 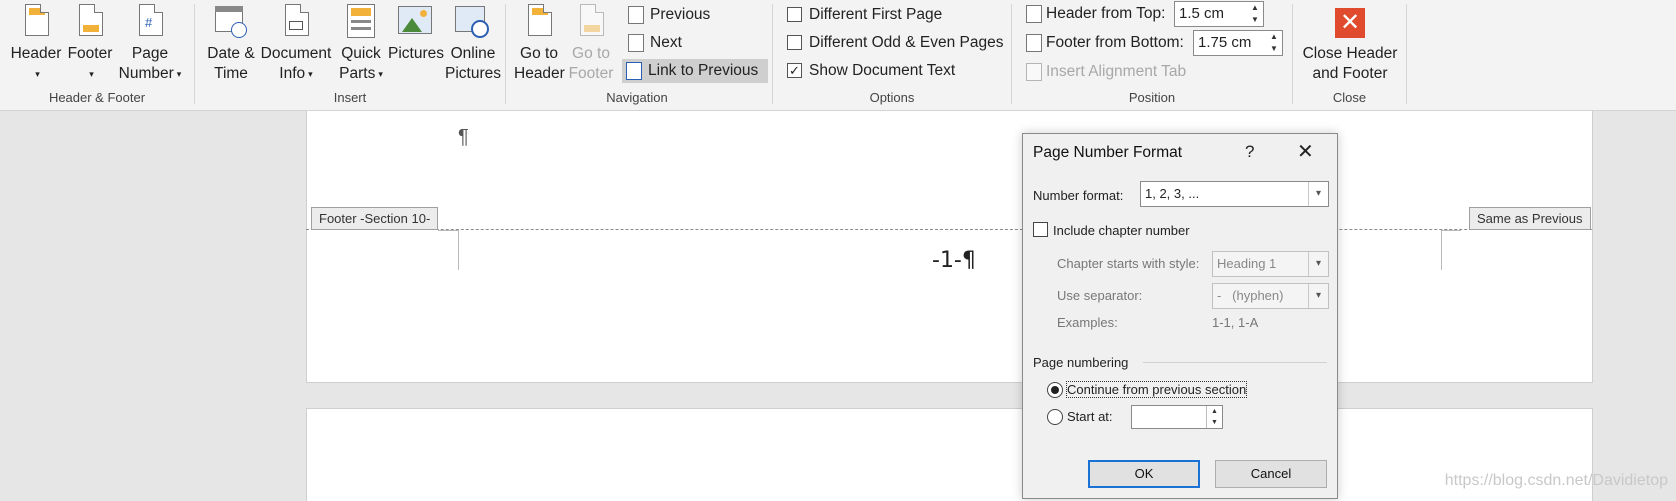 What do you see at coordinates (36, 53) in the screenshot?
I see `header-label: Header` at bounding box center [36, 53].